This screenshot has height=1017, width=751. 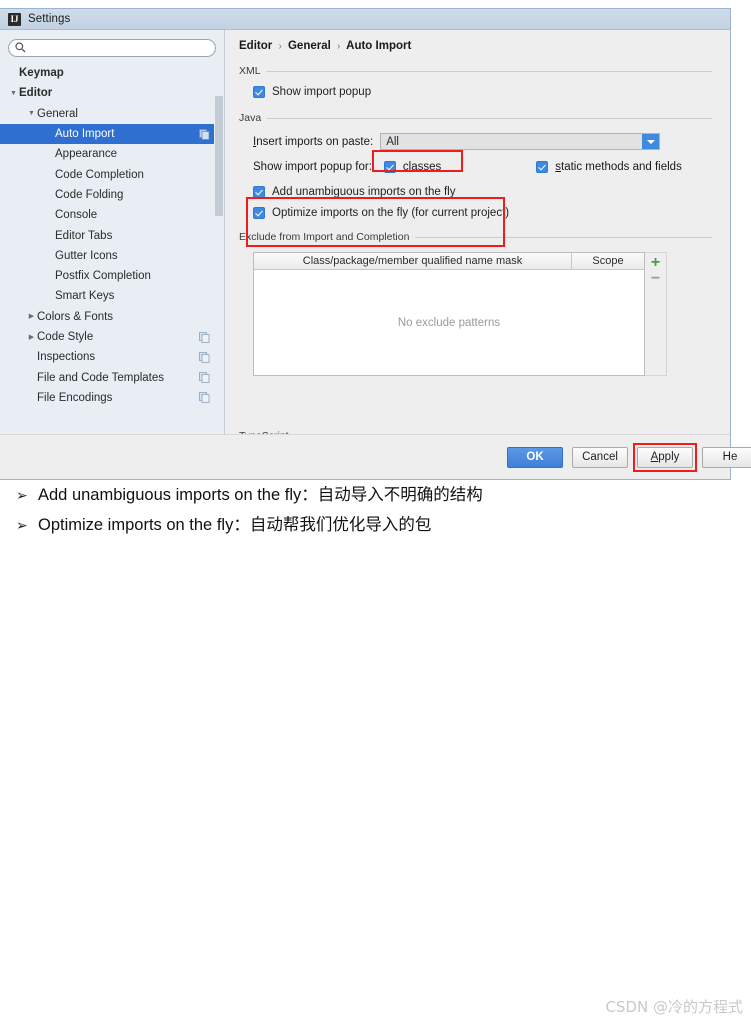 I want to click on chevron-down-icon, so click(x=651, y=141).